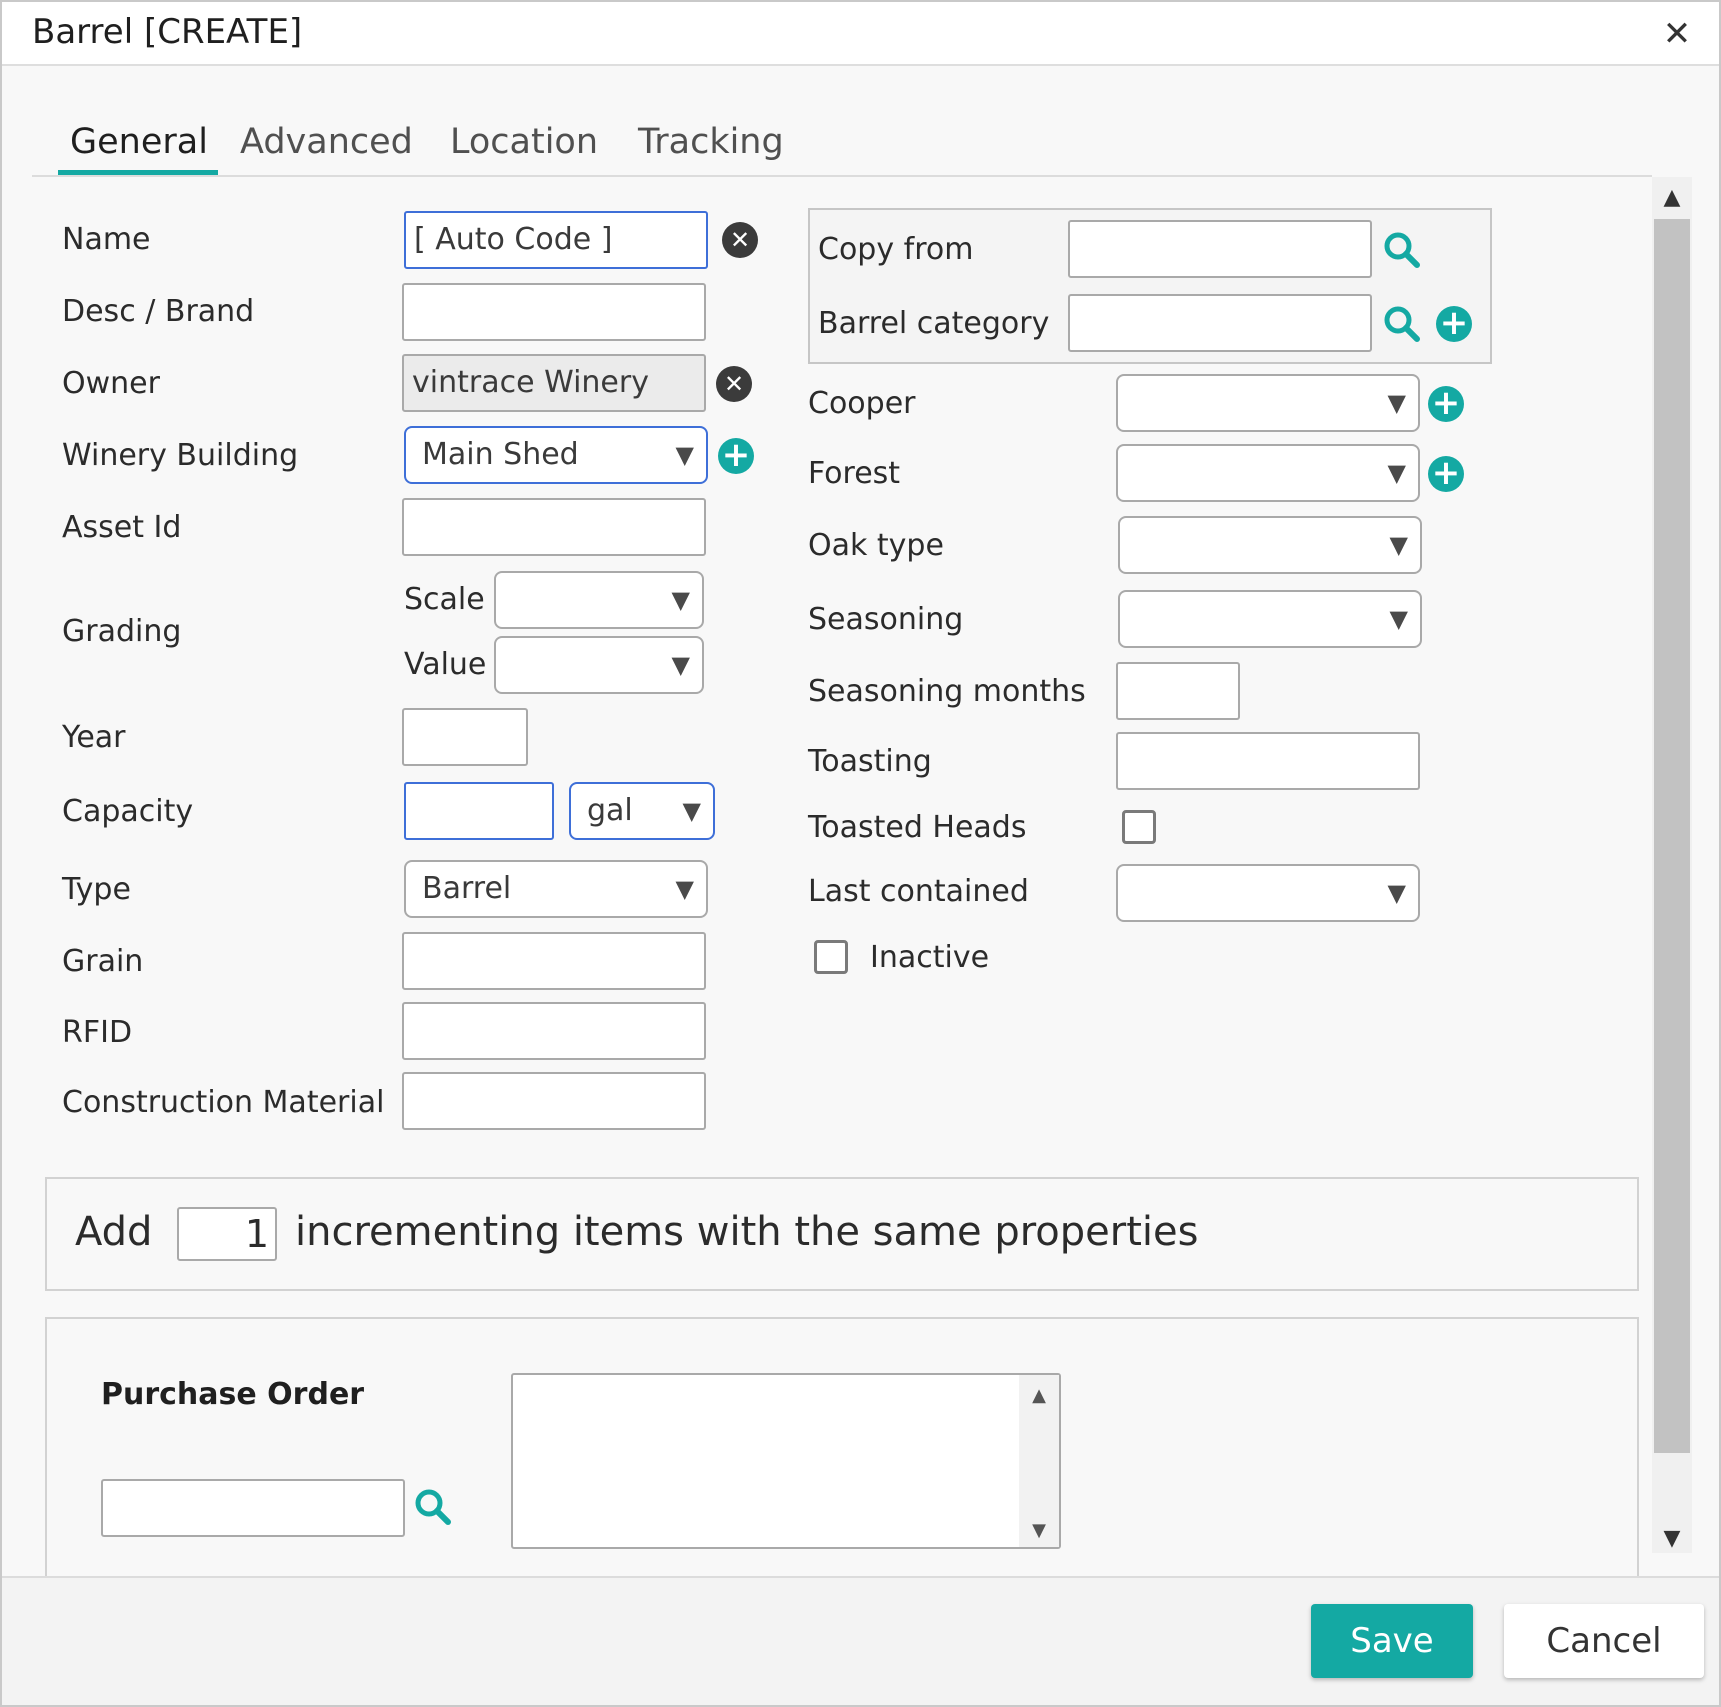 The height and width of the screenshot is (1707, 1721). I want to click on grading-value-label: Value, so click(445, 664).